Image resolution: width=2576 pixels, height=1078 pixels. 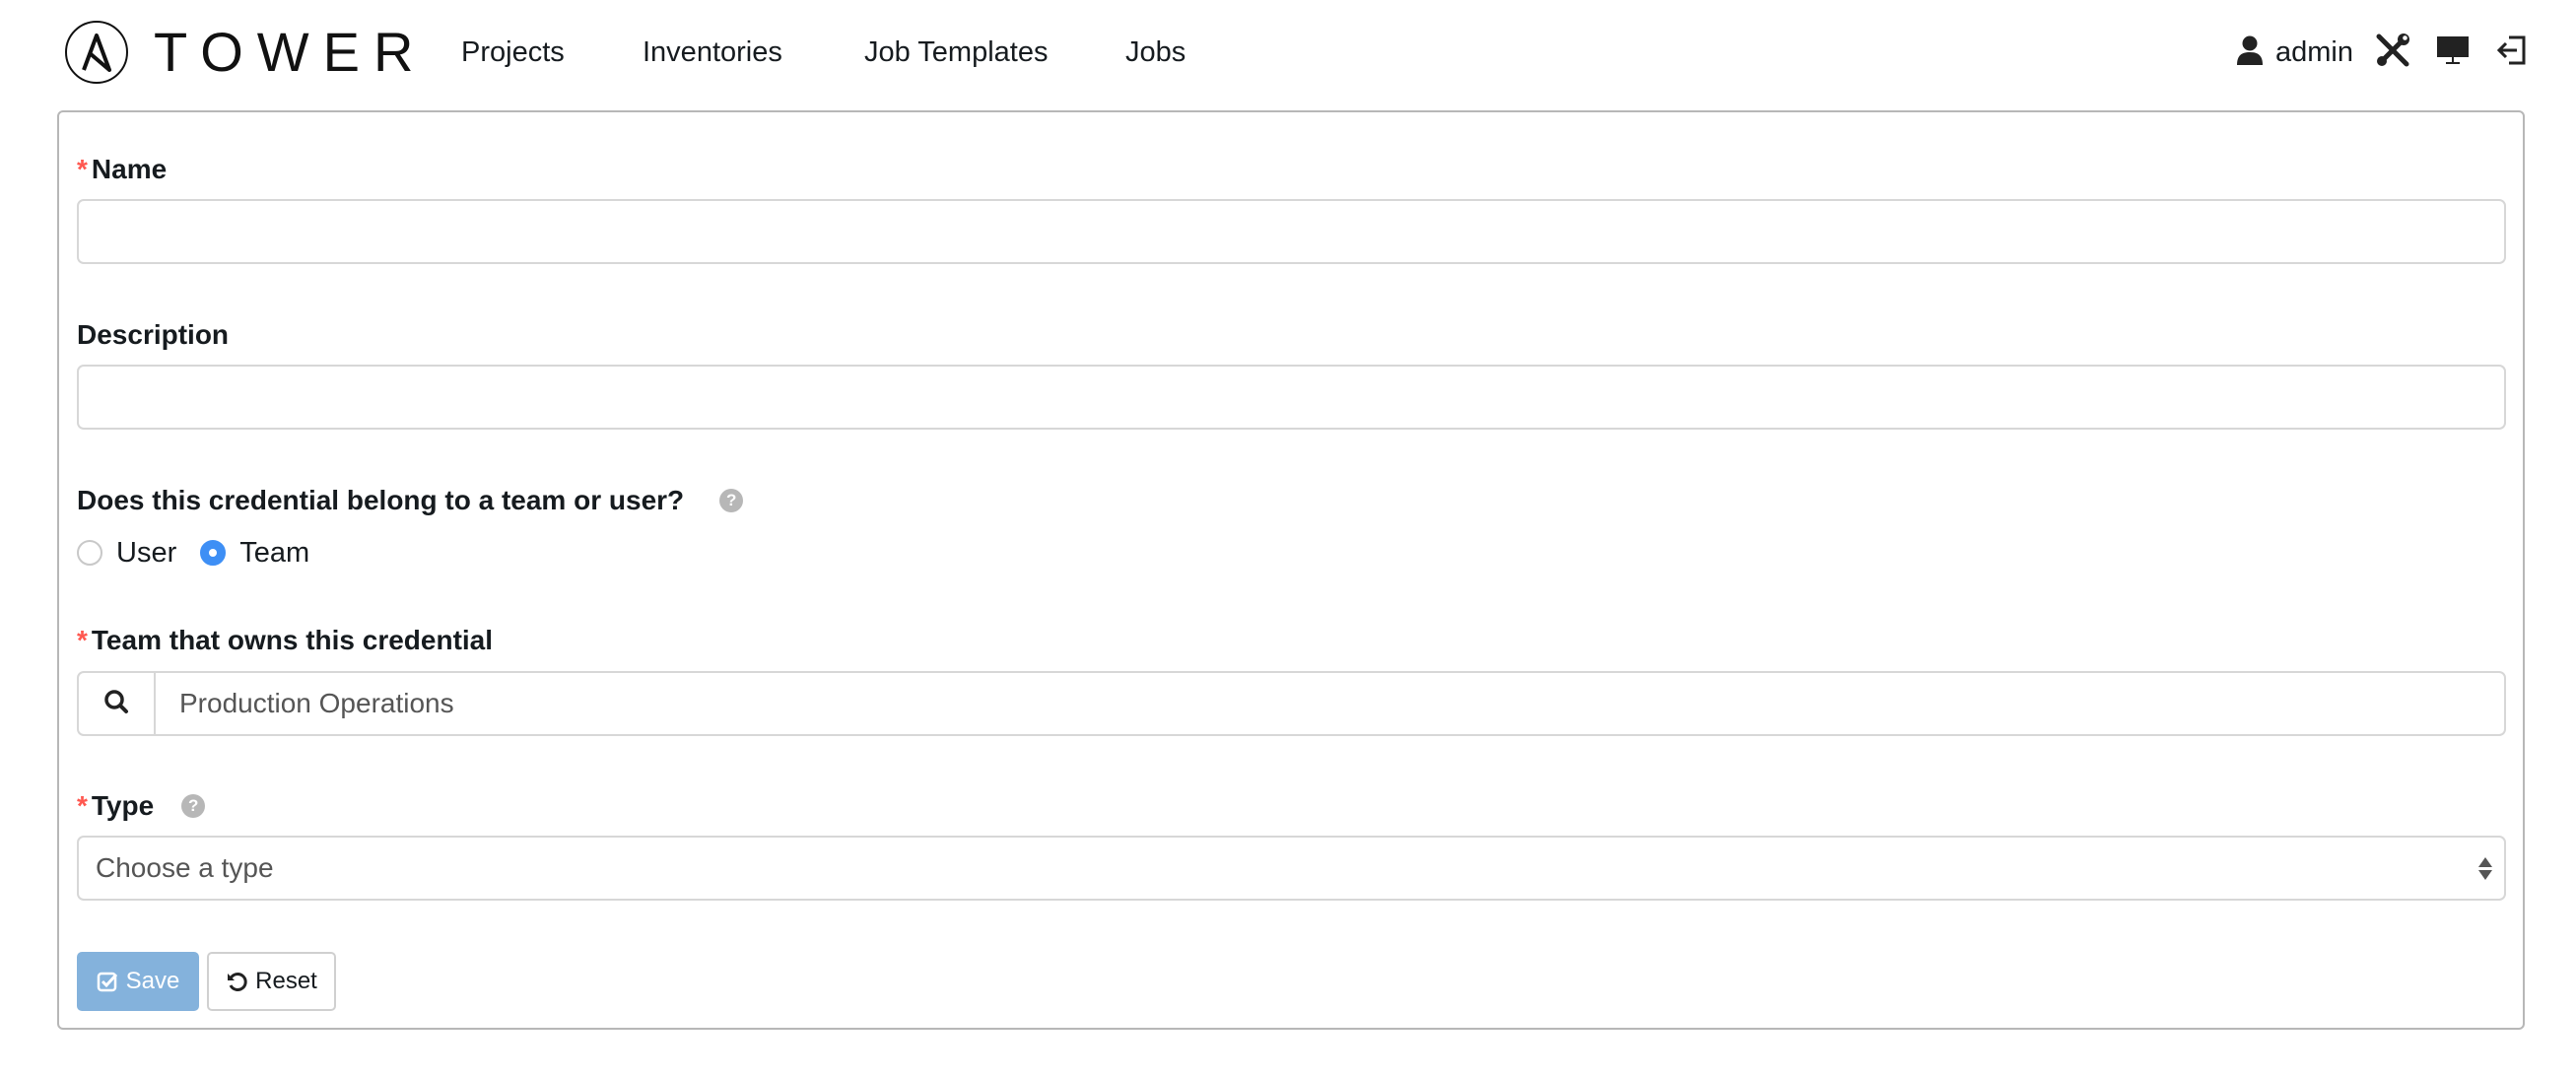 What do you see at coordinates (2314, 51) in the screenshot?
I see `username: admin` at bounding box center [2314, 51].